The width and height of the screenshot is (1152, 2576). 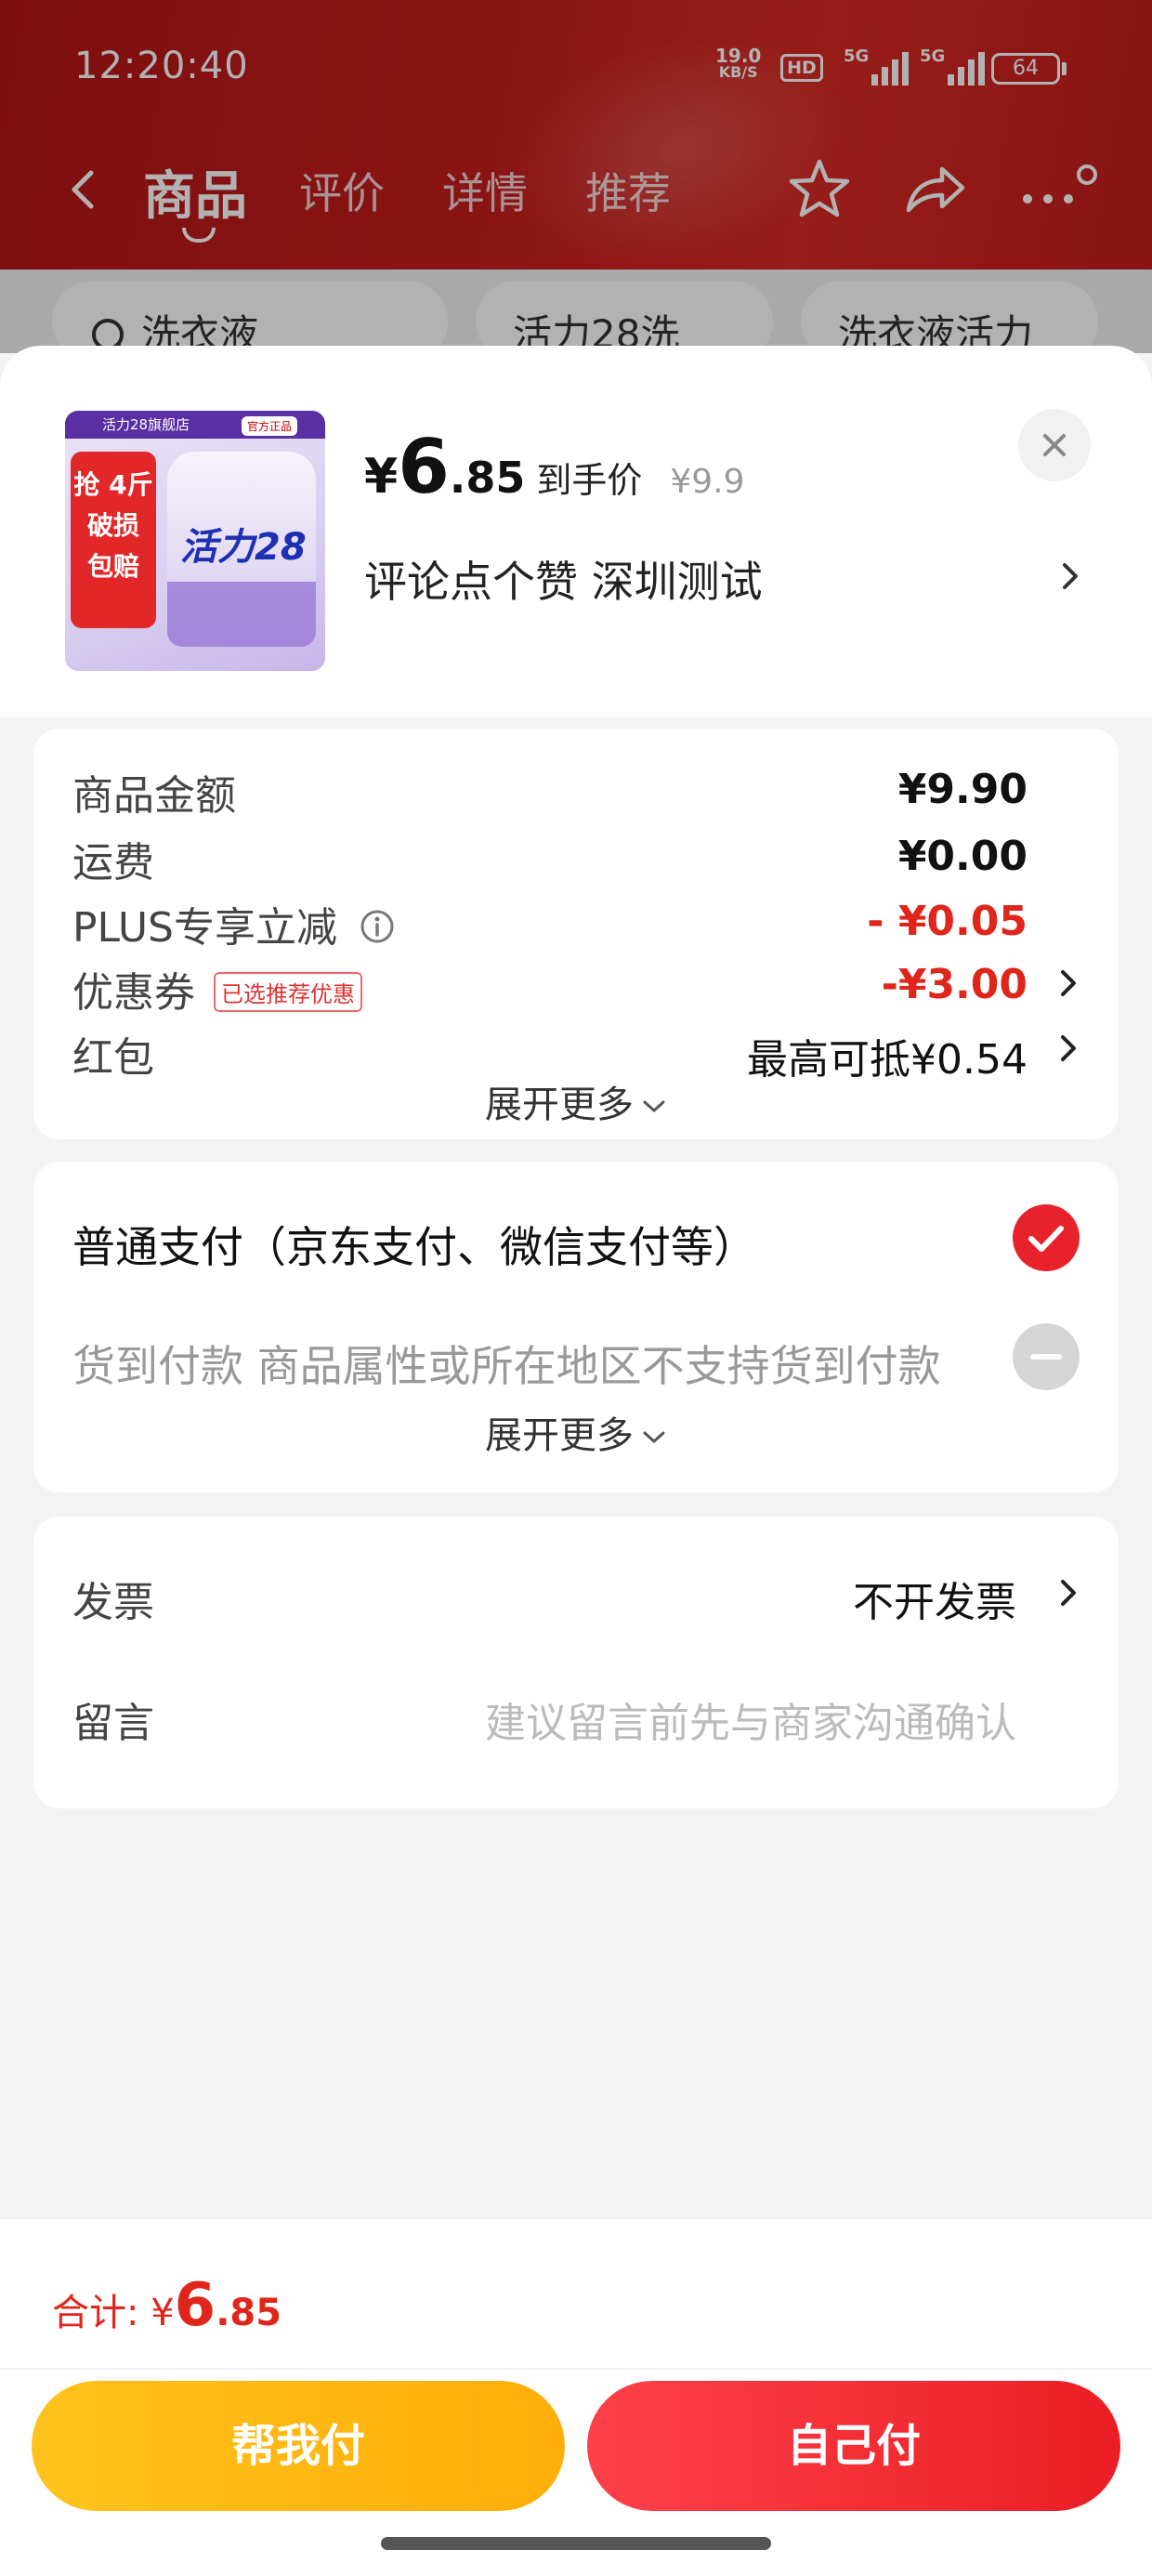 What do you see at coordinates (947, 921) in the screenshot?
I see `plus-discount-value: - ¥0.05` at bounding box center [947, 921].